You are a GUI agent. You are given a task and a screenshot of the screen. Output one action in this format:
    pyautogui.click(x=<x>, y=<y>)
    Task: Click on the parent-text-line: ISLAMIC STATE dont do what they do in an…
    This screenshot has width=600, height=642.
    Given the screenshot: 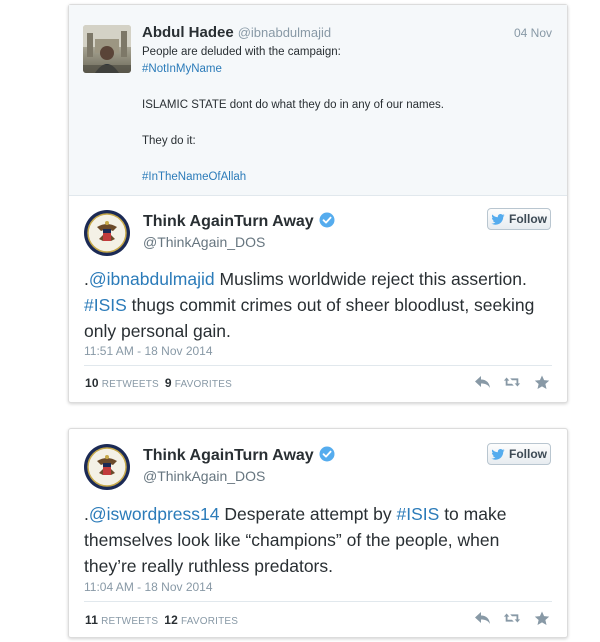 What is the action you would take?
    pyautogui.click(x=293, y=105)
    